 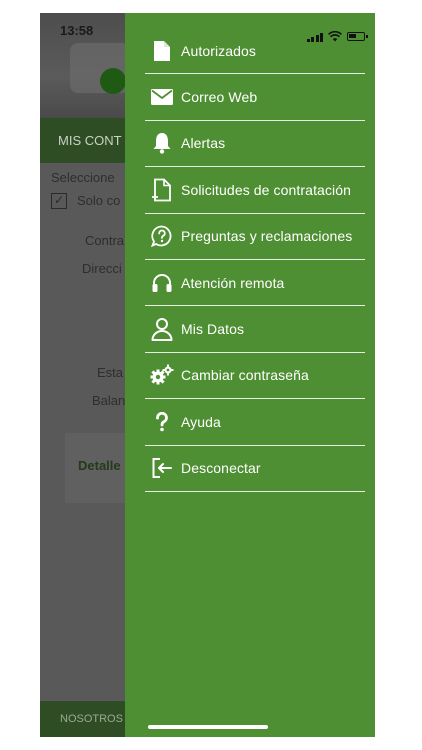 I want to click on menu-item-correo-web: Correo Web, so click(x=255, y=97).